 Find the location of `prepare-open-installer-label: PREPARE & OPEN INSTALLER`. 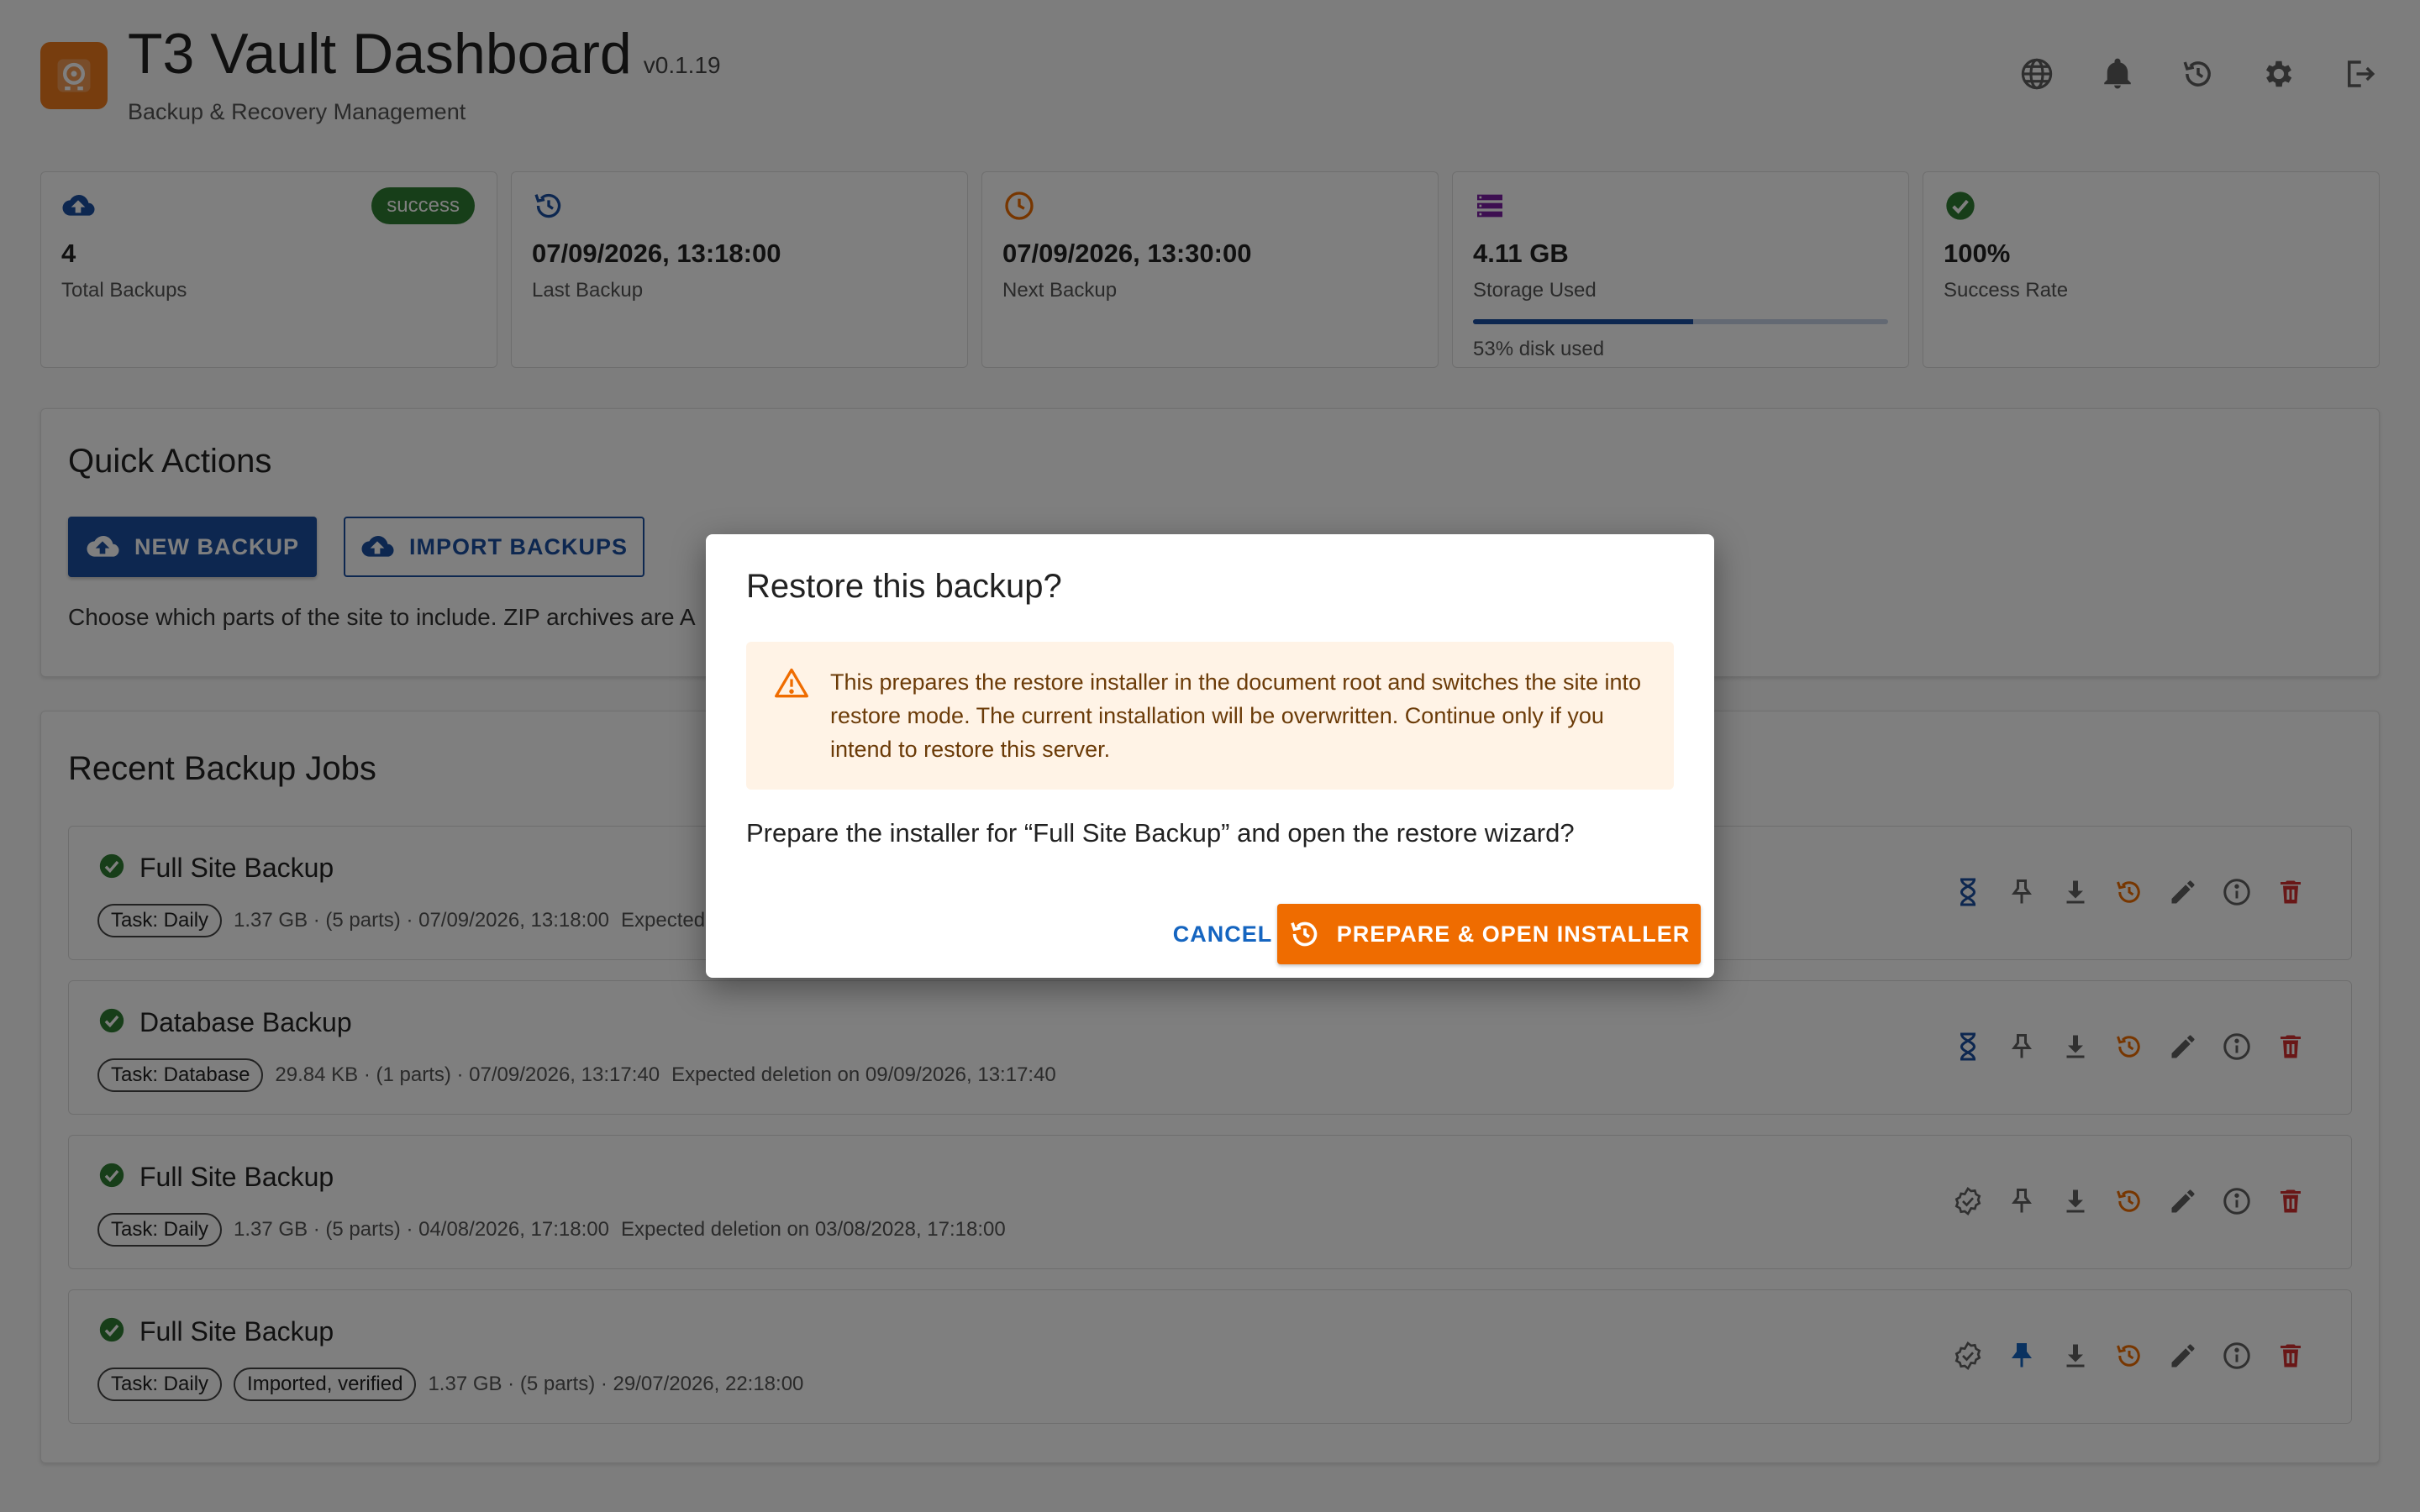

prepare-open-installer-label: PREPARE & OPEN INSTALLER is located at coordinates (1513, 934).